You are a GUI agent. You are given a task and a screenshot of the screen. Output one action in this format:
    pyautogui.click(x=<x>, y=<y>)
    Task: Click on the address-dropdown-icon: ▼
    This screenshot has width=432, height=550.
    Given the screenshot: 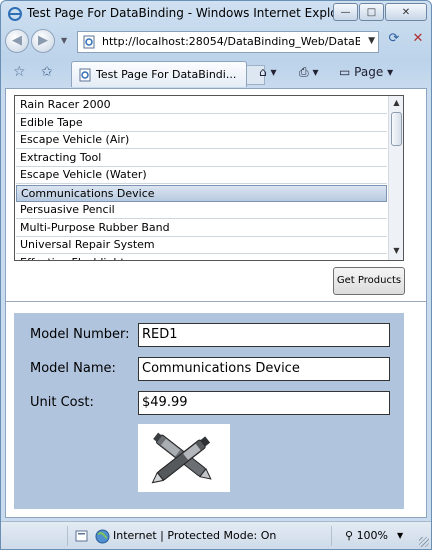 What is the action you would take?
    pyautogui.click(x=371, y=41)
    